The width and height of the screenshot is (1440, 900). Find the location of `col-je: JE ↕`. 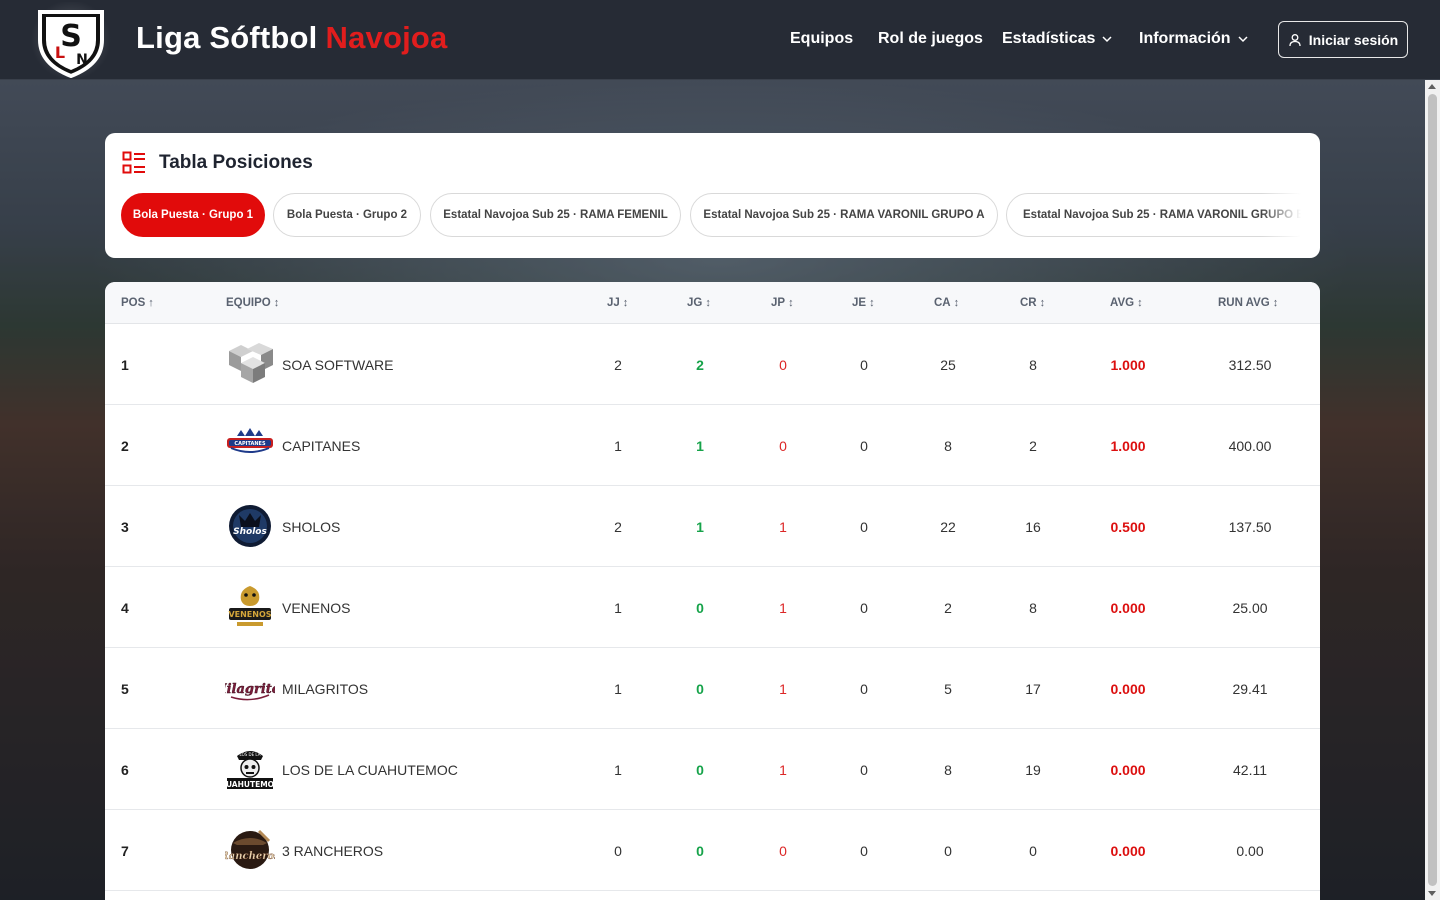

col-je: JE ↕ is located at coordinates (863, 303).